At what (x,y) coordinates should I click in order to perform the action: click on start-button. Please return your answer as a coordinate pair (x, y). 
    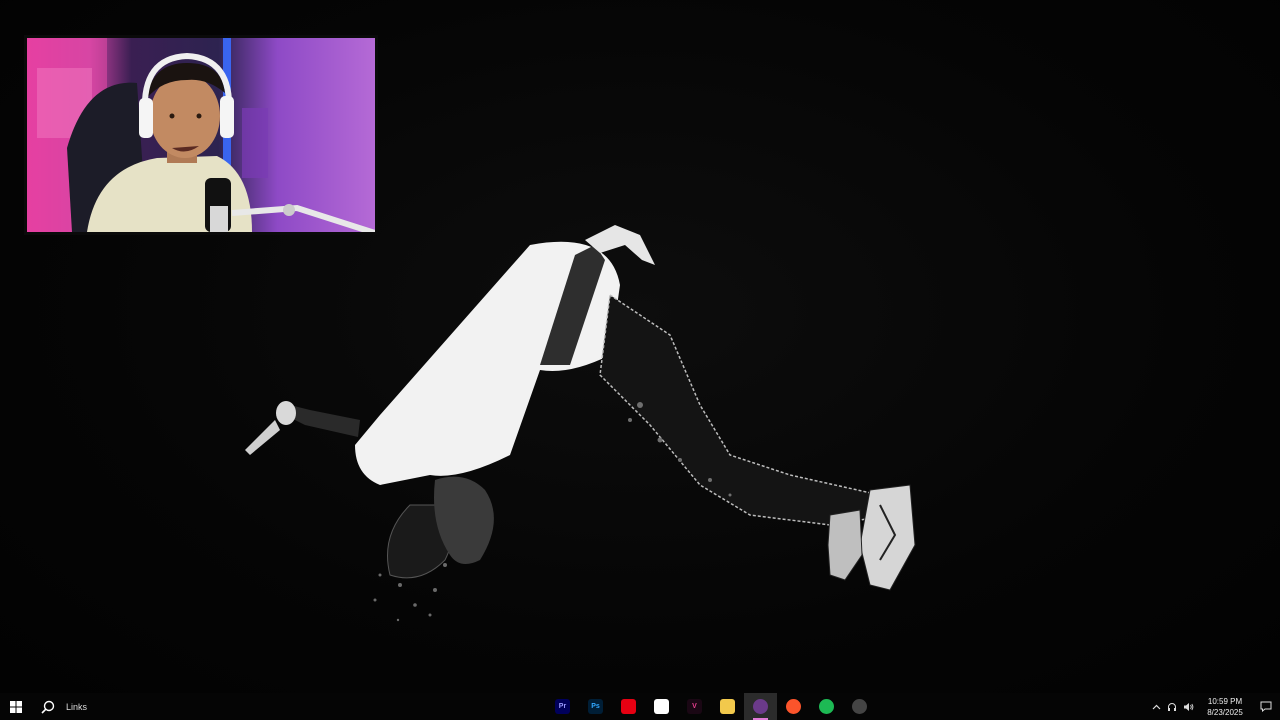
    Looking at the image, I should click on (16, 706).